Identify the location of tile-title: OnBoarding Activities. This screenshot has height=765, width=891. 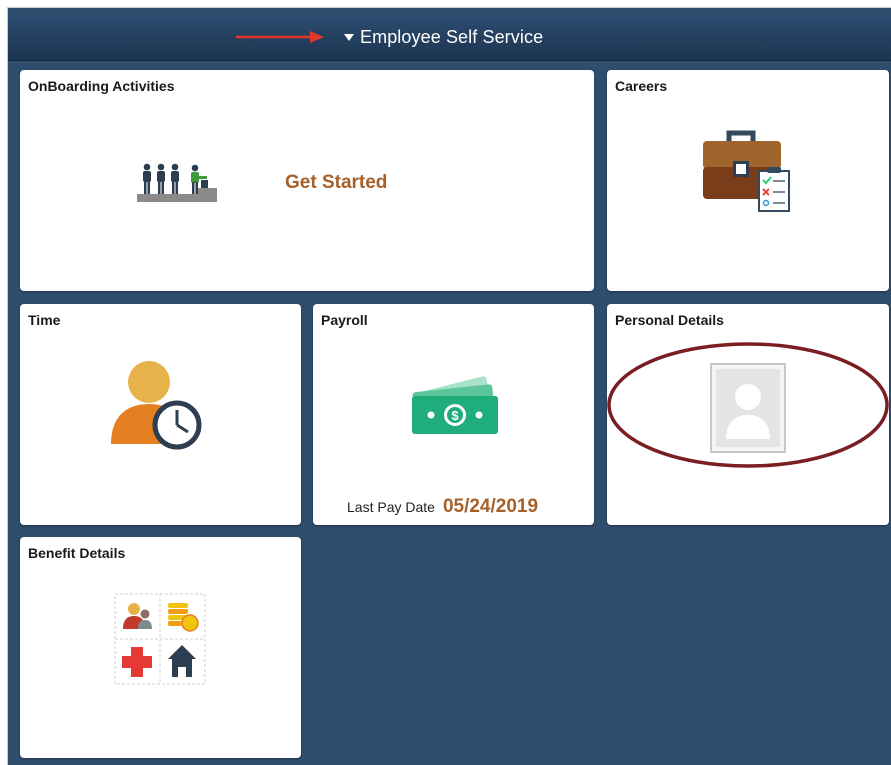
(101, 86).